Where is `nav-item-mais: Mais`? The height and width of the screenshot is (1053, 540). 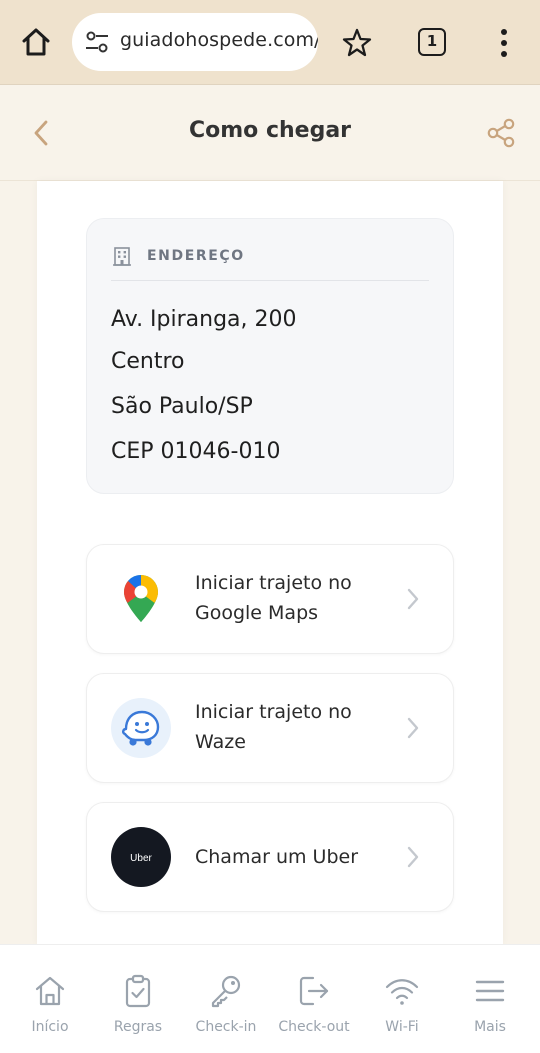 nav-item-mais: Mais is located at coordinates (490, 999).